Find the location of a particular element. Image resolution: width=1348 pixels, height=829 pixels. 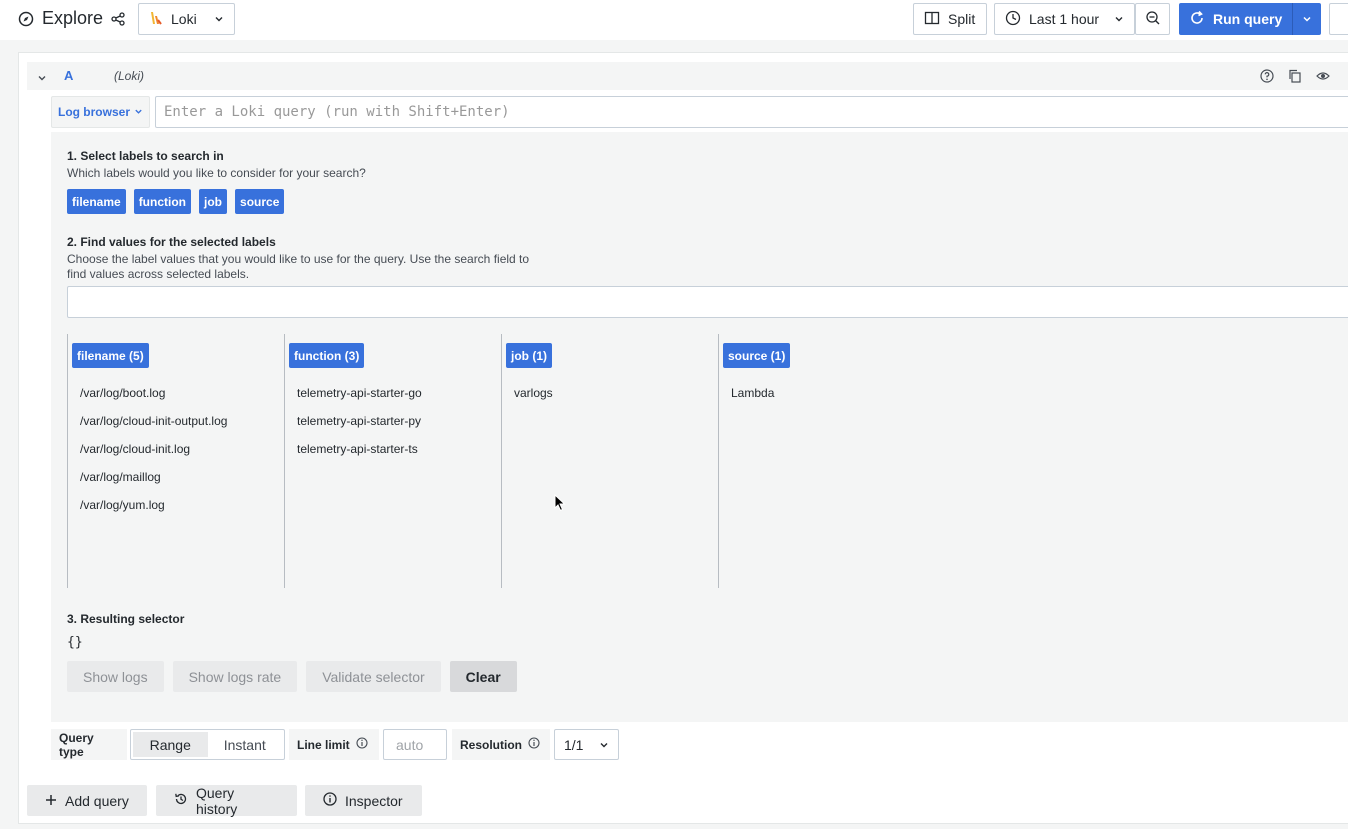

page-title: Explore is located at coordinates (73, 18).